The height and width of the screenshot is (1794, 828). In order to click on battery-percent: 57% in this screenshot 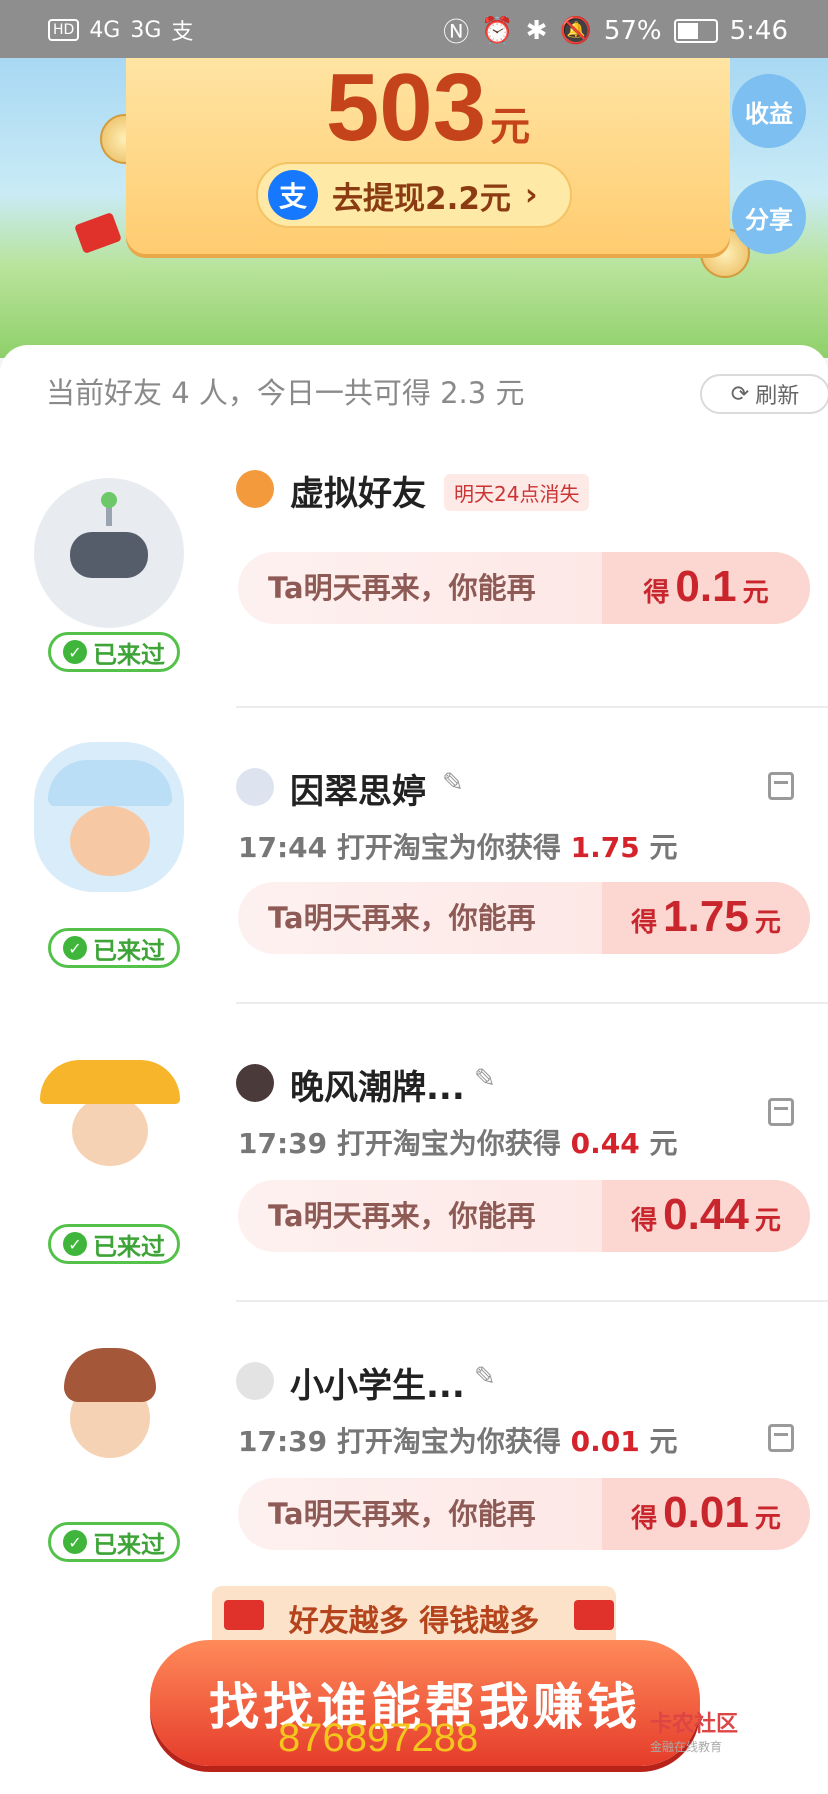, I will do `click(632, 30)`.